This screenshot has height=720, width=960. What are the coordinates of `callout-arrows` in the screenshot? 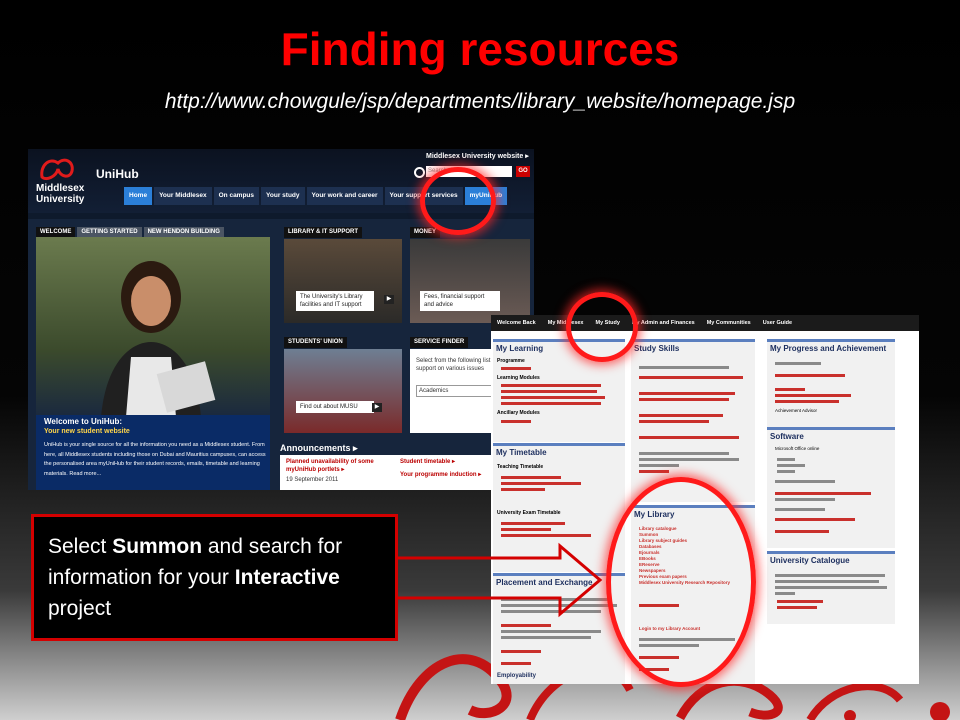 It's located at (500, 580).